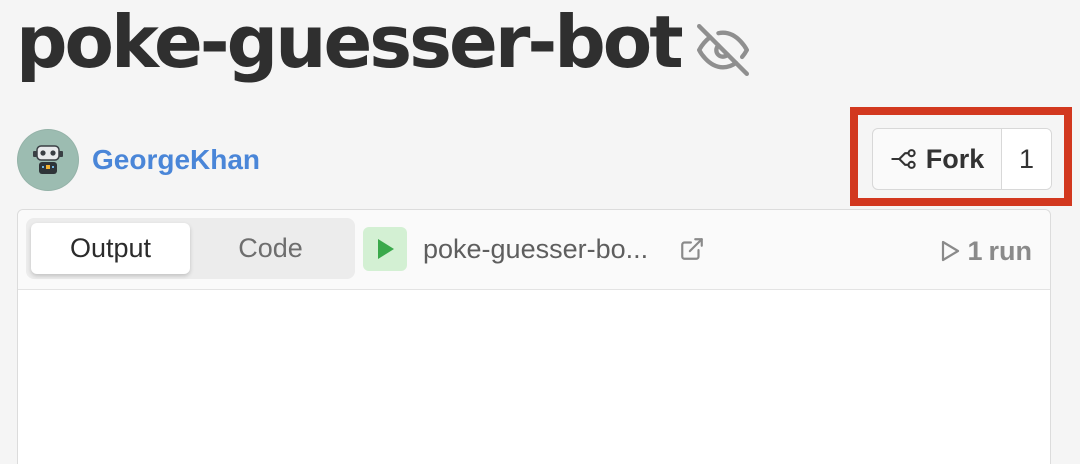 Image resolution: width=1080 pixels, height=464 pixels. What do you see at coordinates (350, 42) in the screenshot?
I see `page-title: poke-guesser-bot` at bounding box center [350, 42].